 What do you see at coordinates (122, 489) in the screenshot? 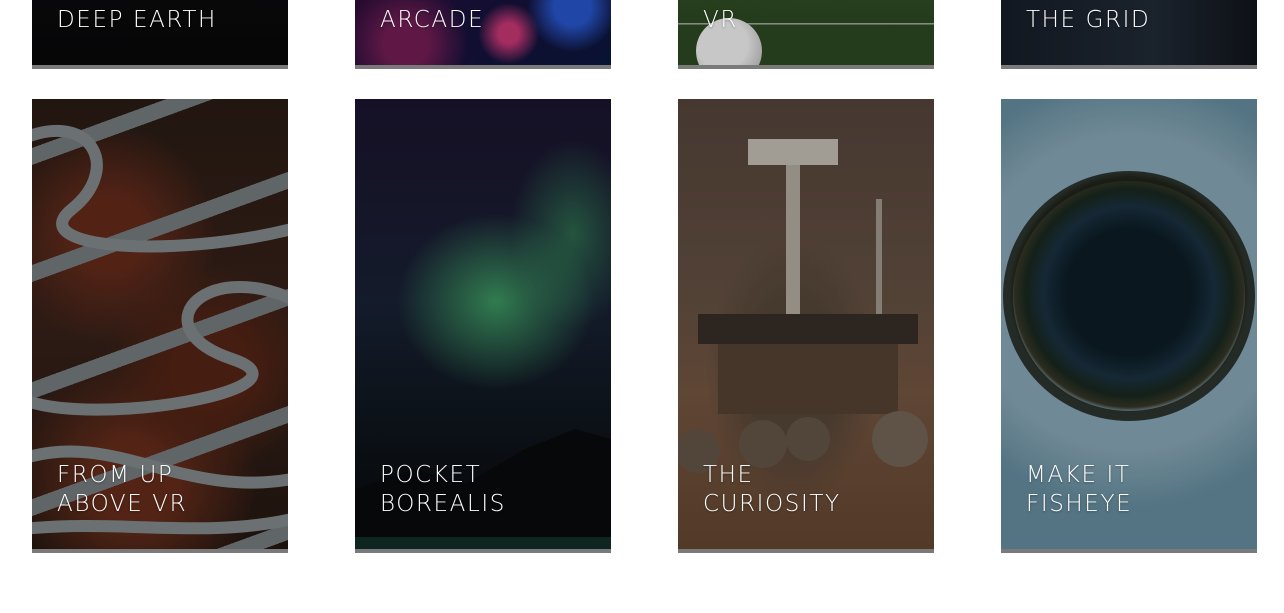
I see `card-title: FROM UP ABOVE VR` at bounding box center [122, 489].